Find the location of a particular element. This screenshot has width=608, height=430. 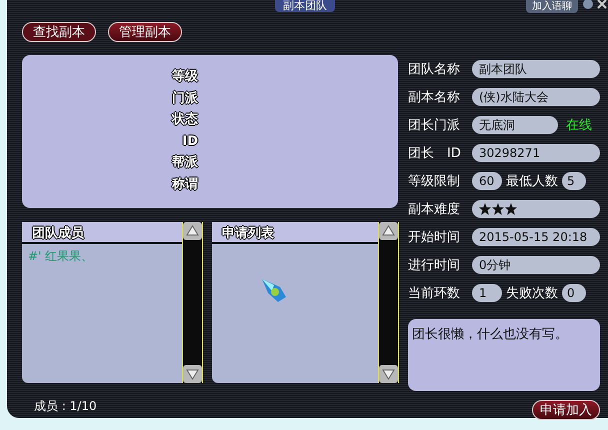

close-icon is located at coordinates (602, 5).